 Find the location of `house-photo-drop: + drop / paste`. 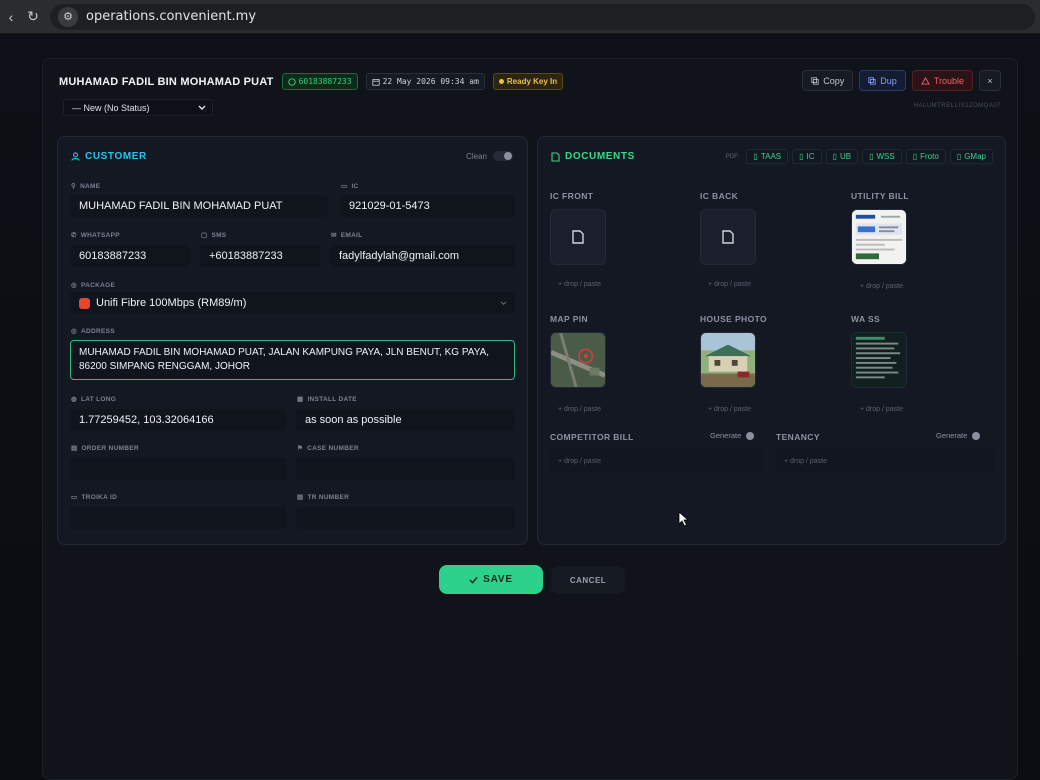

house-photo-drop: + drop / paste is located at coordinates (729, 409).